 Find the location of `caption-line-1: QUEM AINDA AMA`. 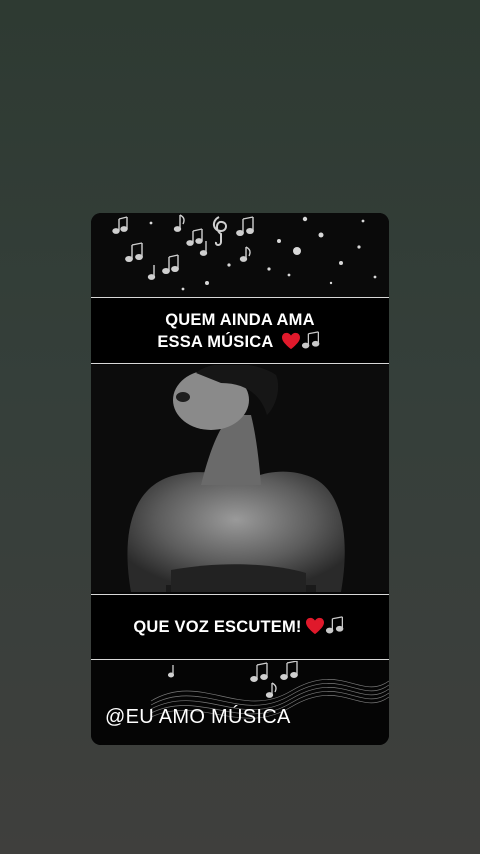

caption-line-1: QUEM AINDA AMA is located at coordinates (240, 319).